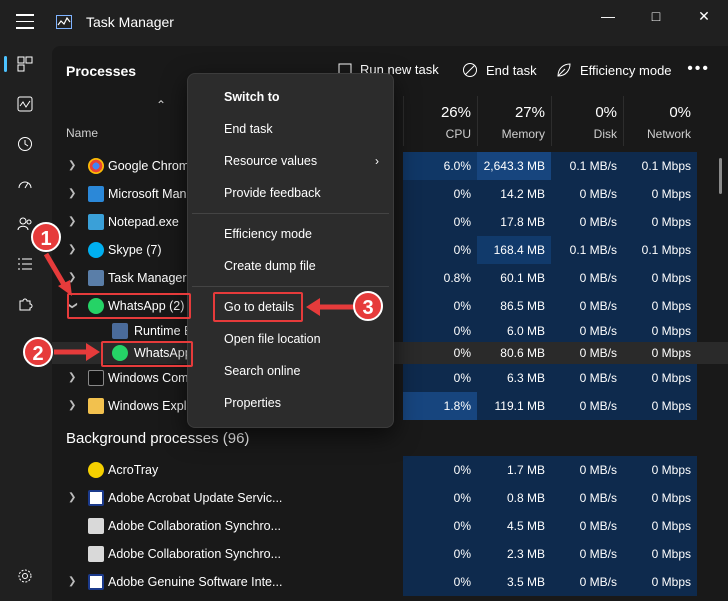 The width and height of the screenshot is (728, 601). I want to click on arrow-2-head, so click(93, 352).